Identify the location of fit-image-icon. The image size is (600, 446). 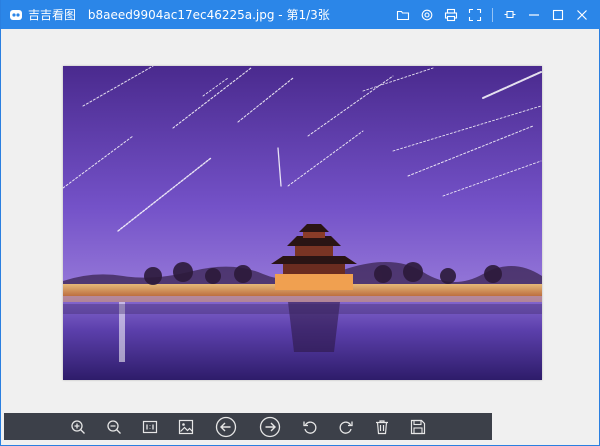
(186, 427).